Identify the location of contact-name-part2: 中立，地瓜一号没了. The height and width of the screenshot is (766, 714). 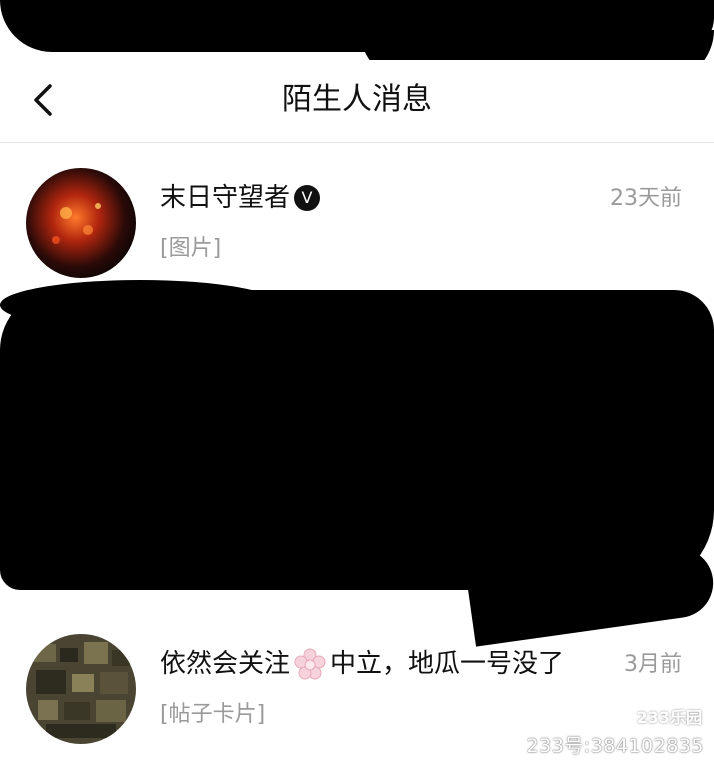
(447, 664).